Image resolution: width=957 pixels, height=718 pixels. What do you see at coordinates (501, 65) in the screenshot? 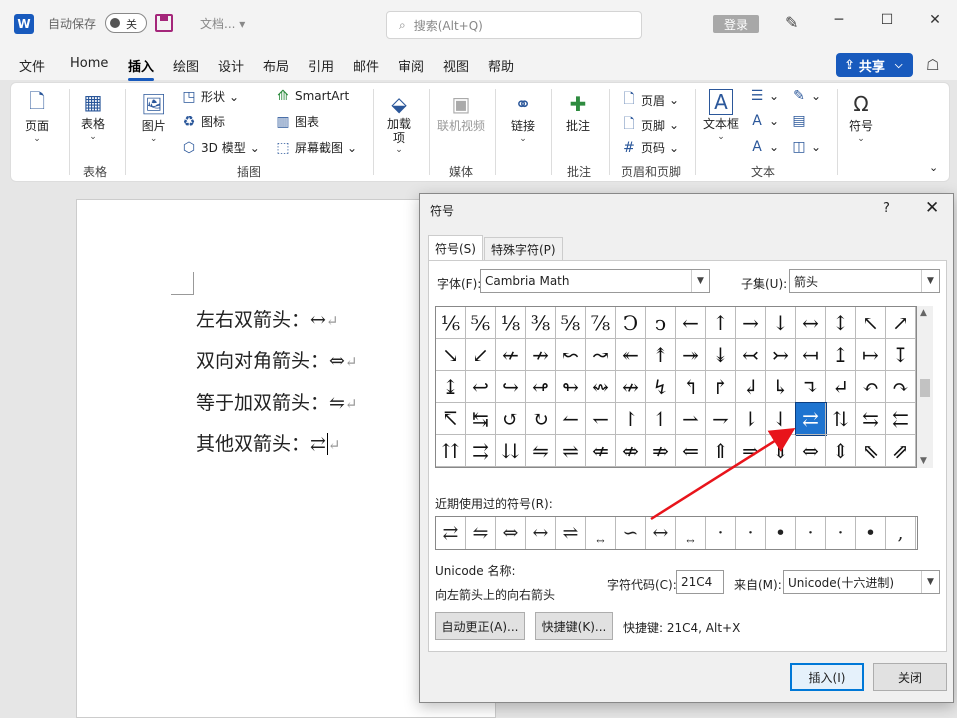
I see `tab-help: 帮助` at bounding box center [501, 65].